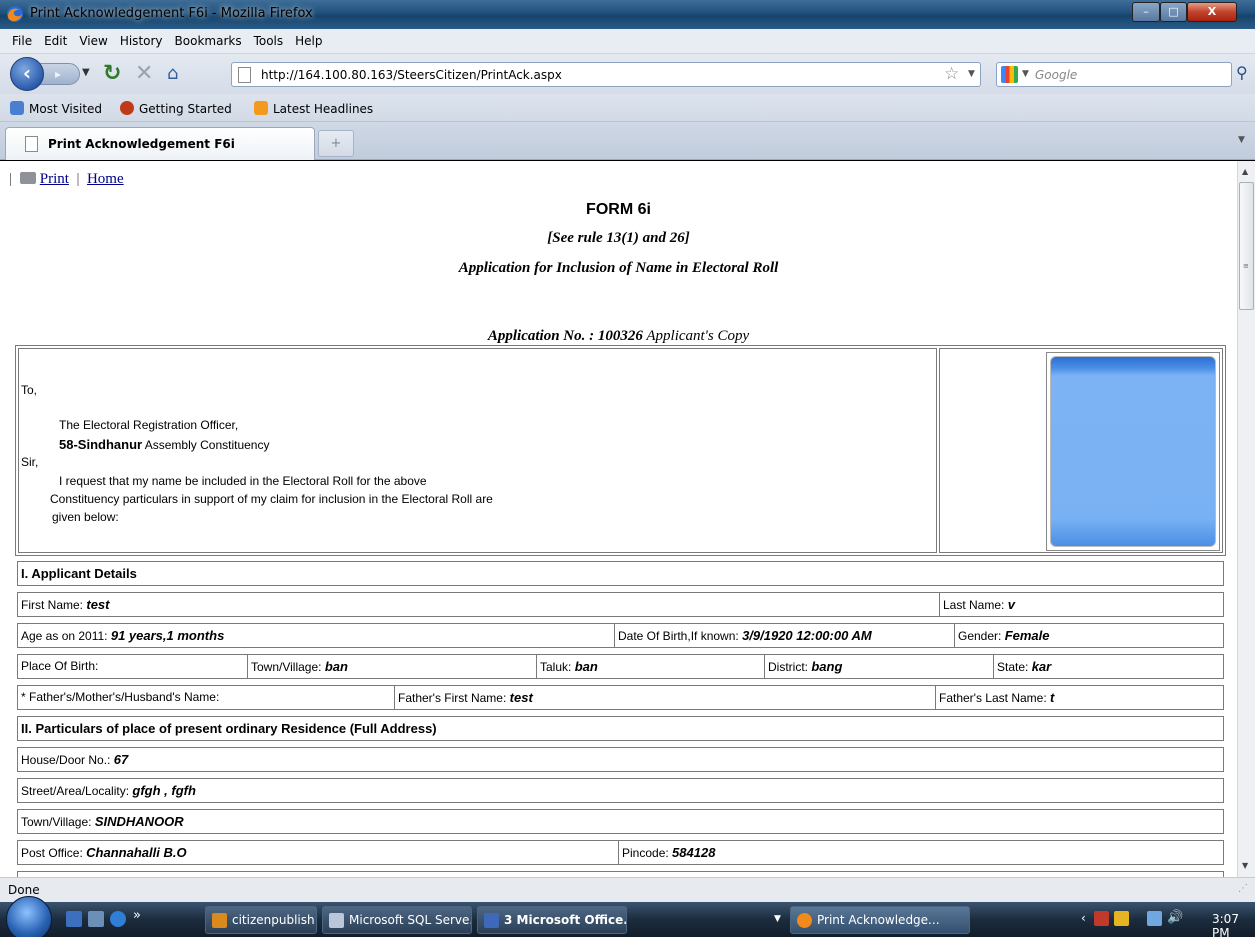 The height and width of the screenshot is (937, 1255). Describe the element at coordinates (1245, 865) in the screenshot. I see `scroll-down-icon: ▼` at that location.